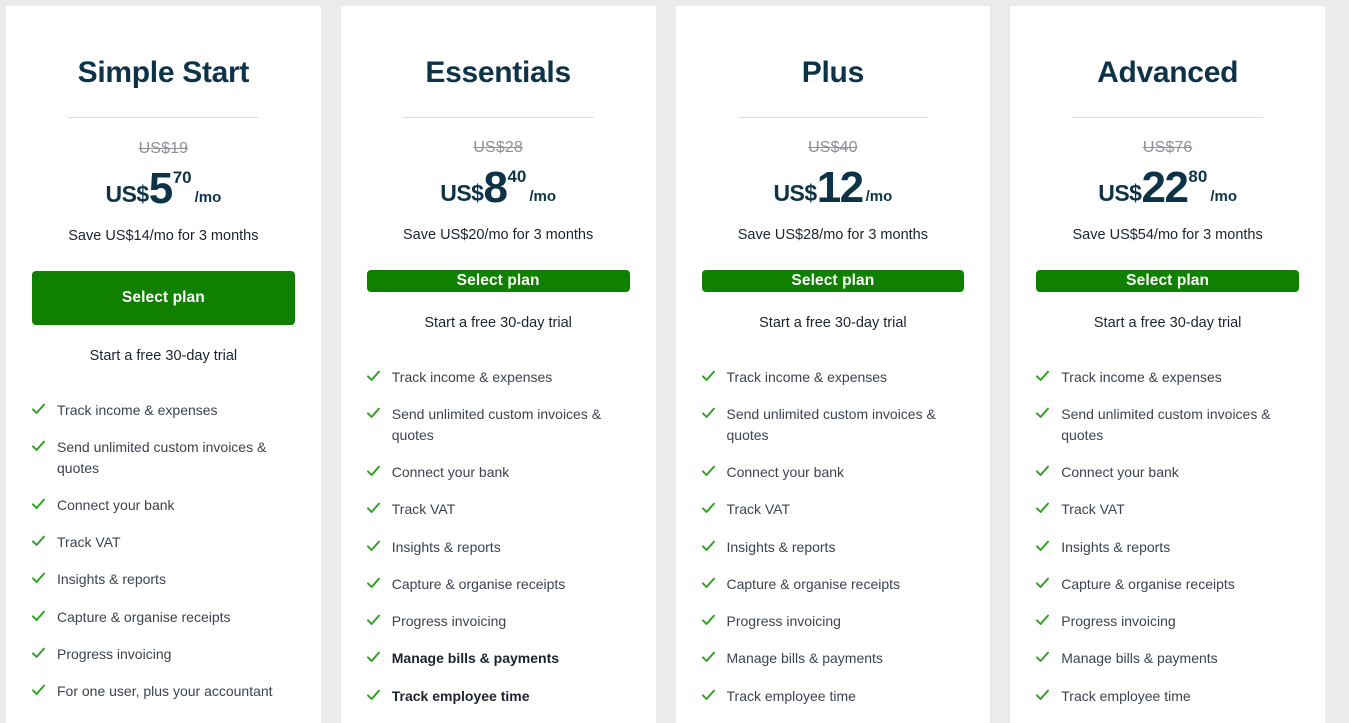 This screenshot has width=1349, height=723. Describe the element at coordinates (498, 235) in the screenshot. I see `savings-note: Save US$20/mo for 3 months` at that location.